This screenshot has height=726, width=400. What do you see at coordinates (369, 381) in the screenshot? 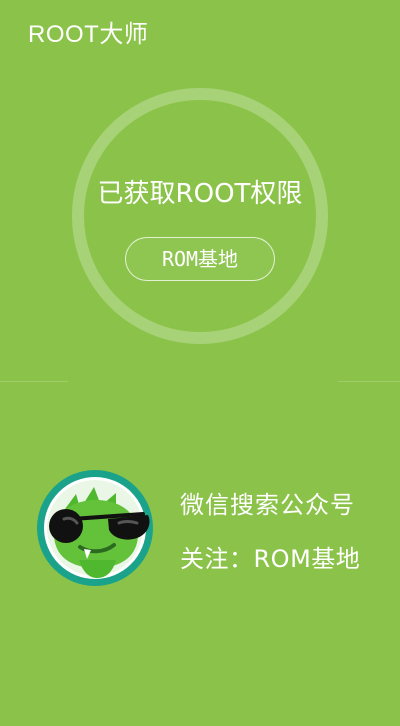
I see `faint-divider-right` at bounding box center [369, 381].